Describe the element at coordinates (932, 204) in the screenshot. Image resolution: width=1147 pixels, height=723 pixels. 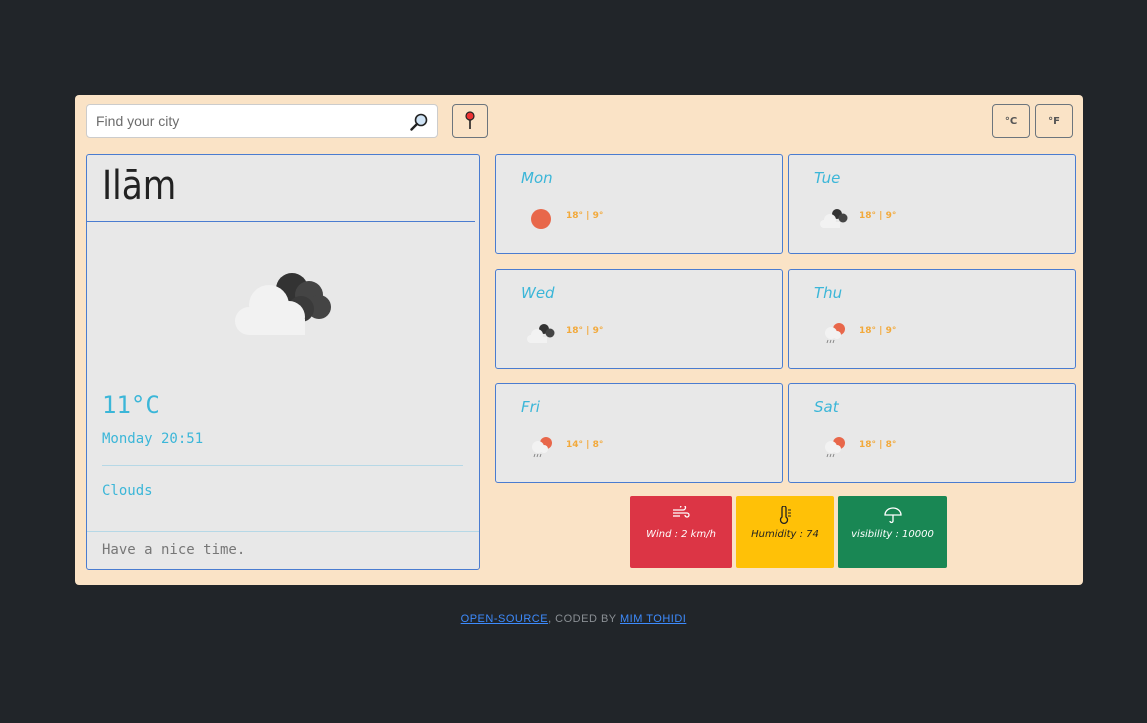
I see `forecast-card-tue: Tue 18° | 9°` at that location.